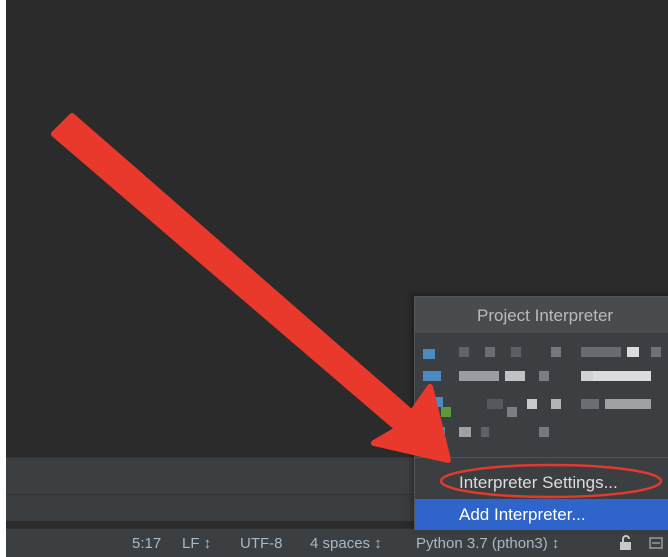 This screenshot has height=557, width=668. What do you see at coordinates (346, 543) in the screenshot?
I see `indent-selector: 4 spaces ↕` at bounding box center [346, 543].